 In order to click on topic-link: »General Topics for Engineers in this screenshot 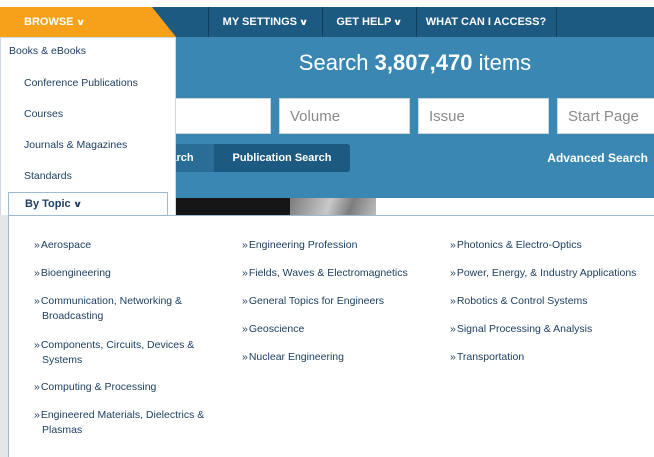, I will do `click(313, 301)`.